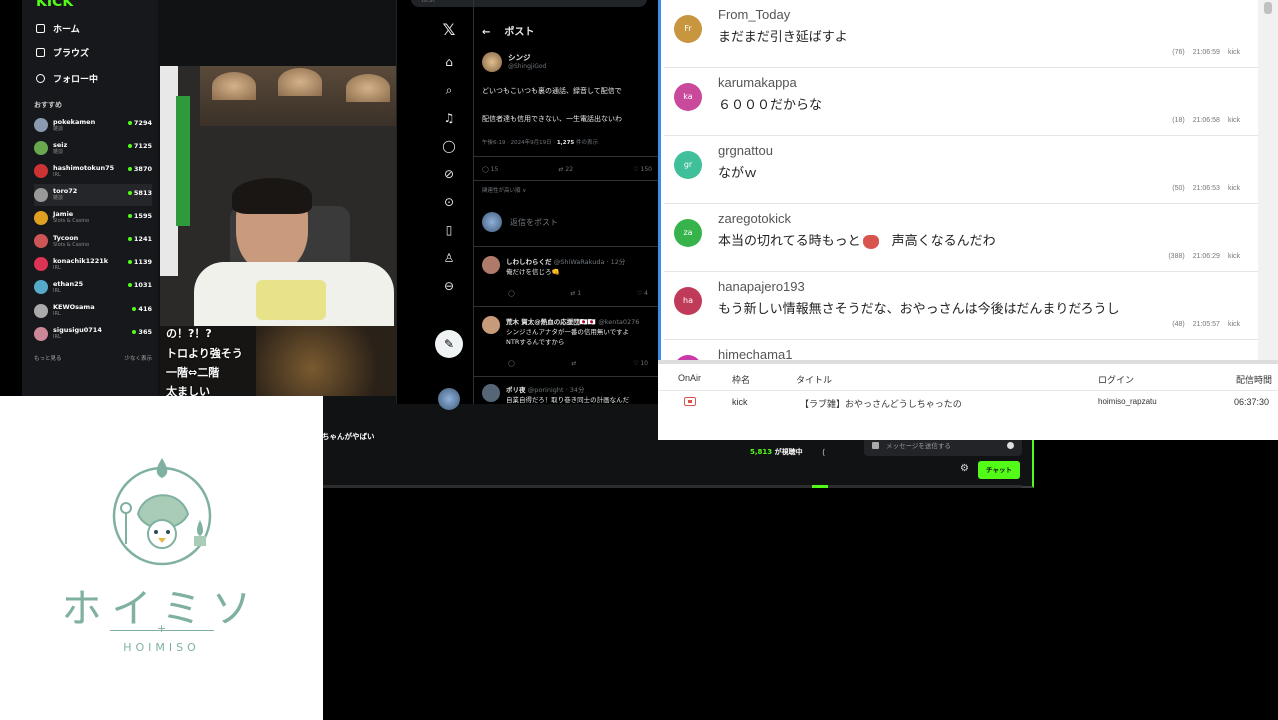 This screenshot has width=1278, height=720. I want to click on nav-browse: ブラウズ, so click(62, 52).